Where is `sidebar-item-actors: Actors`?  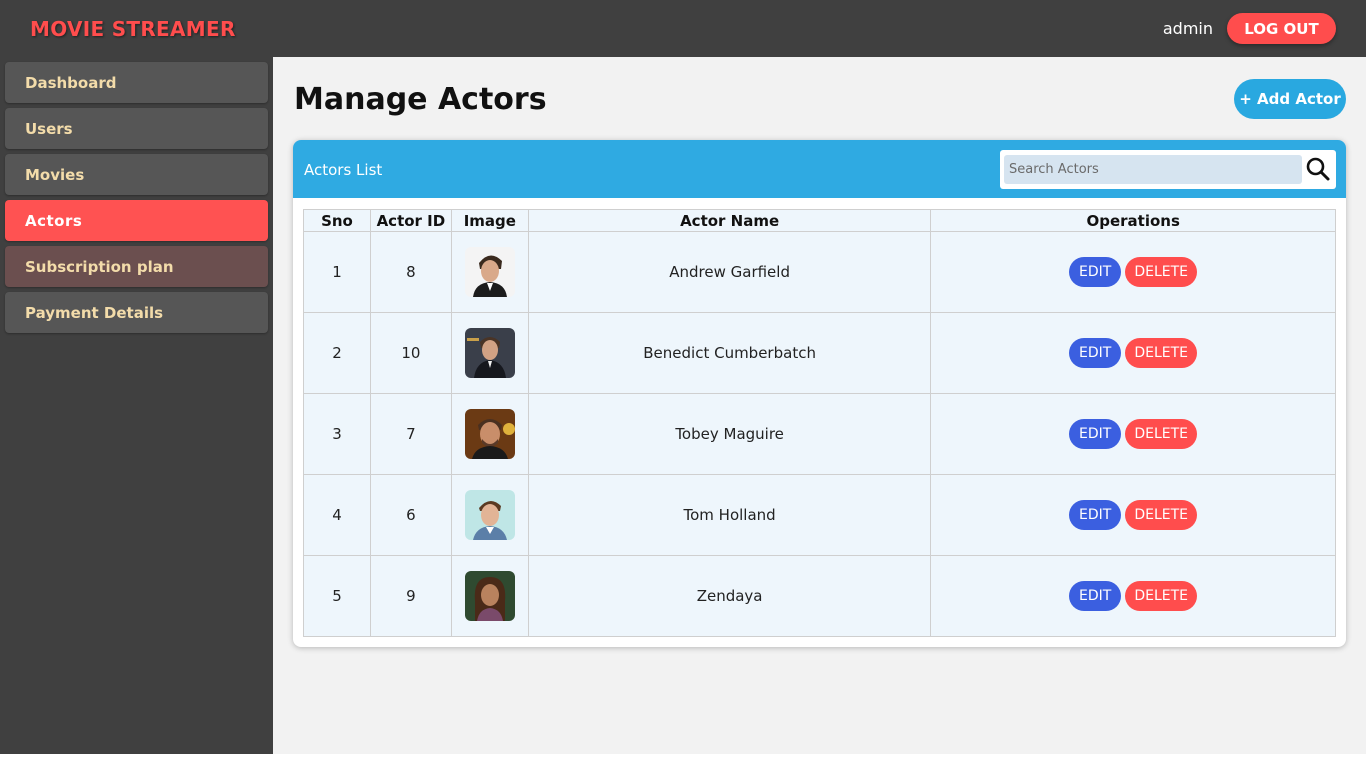
sidebar-item-actors: Actors is located at coordinates (136, 220).